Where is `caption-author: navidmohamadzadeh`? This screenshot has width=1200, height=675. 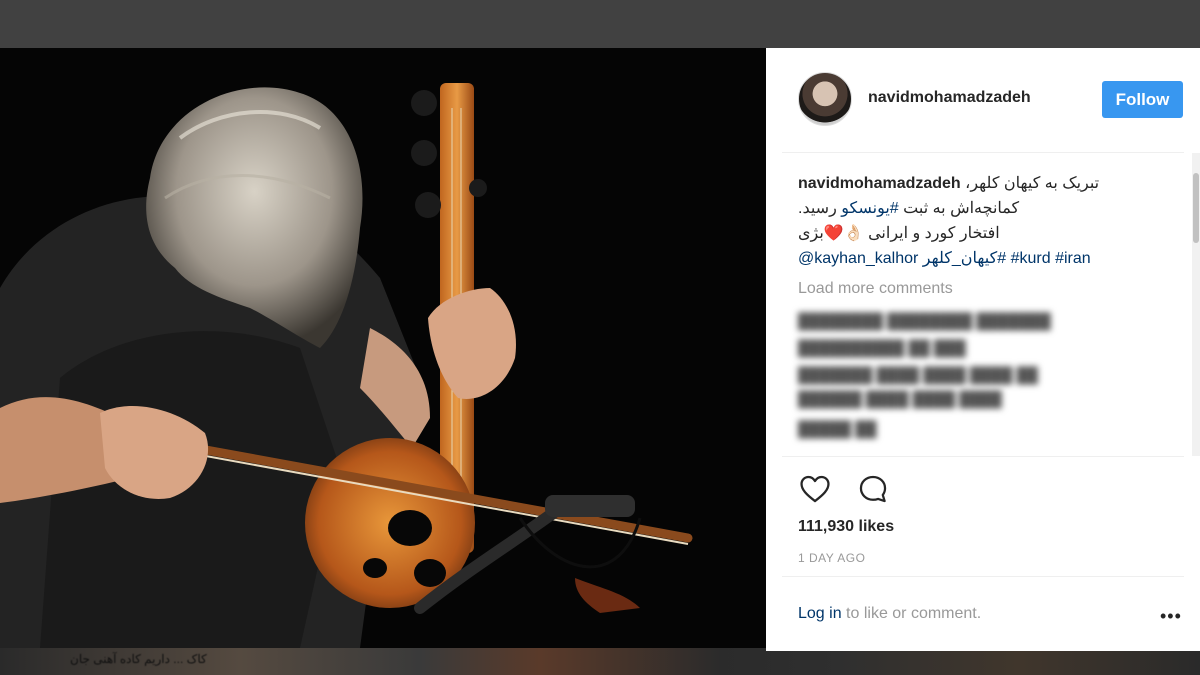
caption-author: navidmohamadzadeh is located at coordinates (879, 183).